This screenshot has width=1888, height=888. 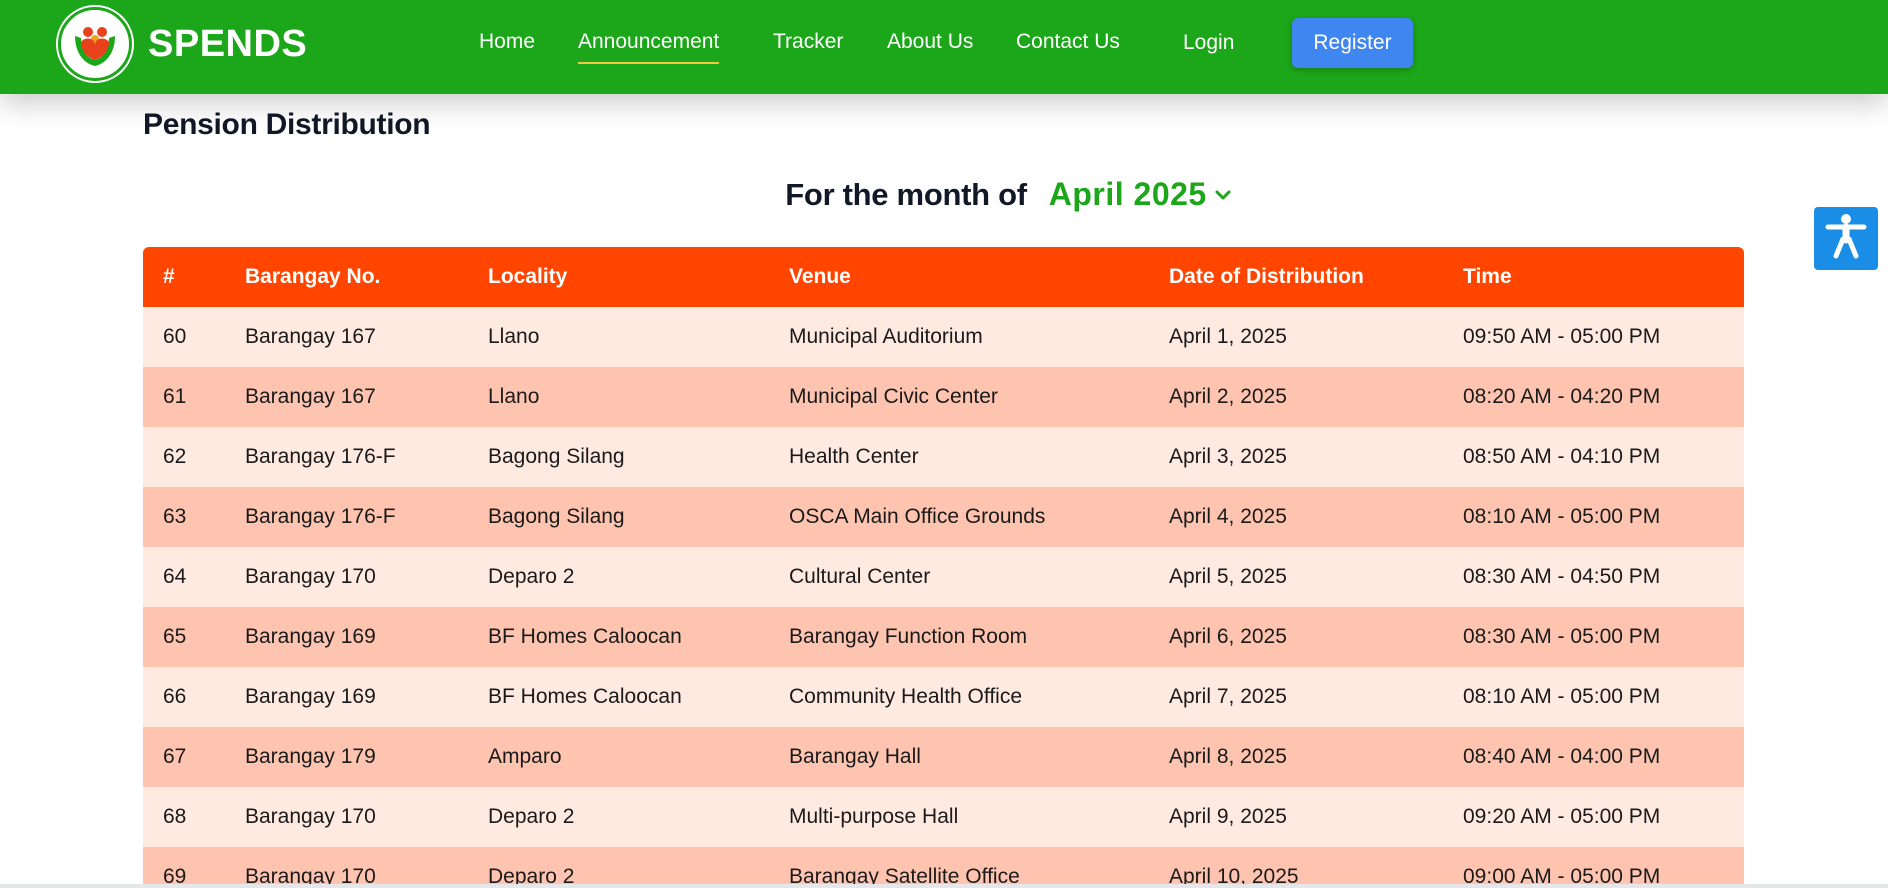 What do you see at coordinates (893, 396) in the screenshot?
I see `cell-venue: Municipal Civic Center` at bounding box center [893, 396].